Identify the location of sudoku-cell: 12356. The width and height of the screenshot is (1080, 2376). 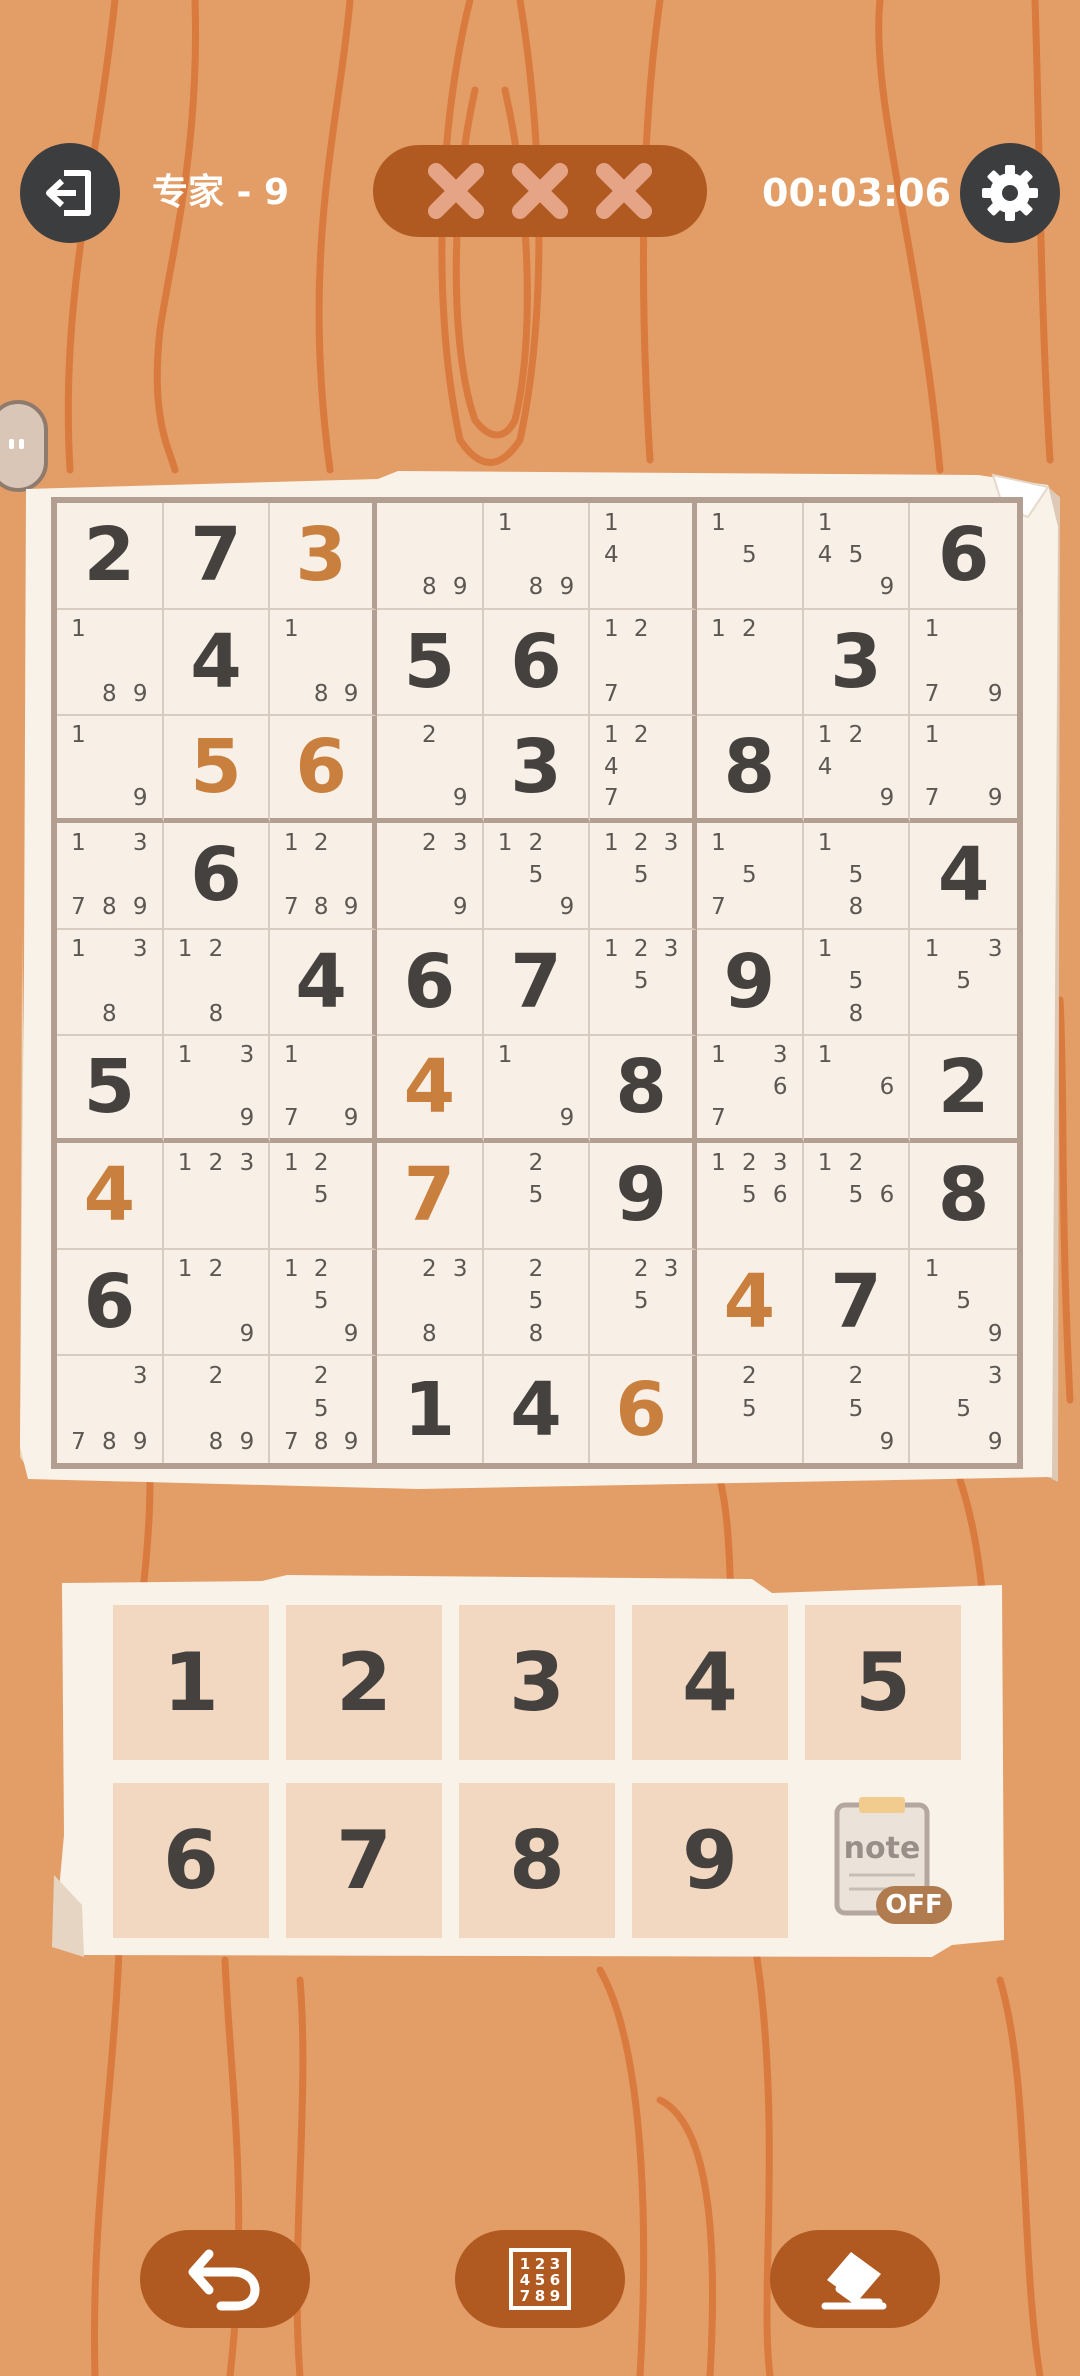
(750, 1196).